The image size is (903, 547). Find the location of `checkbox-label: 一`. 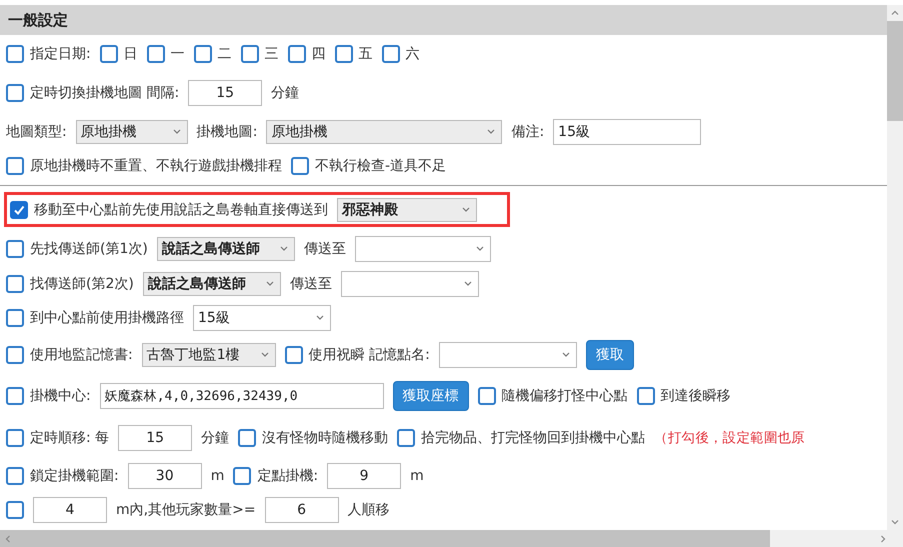

checkbox-label: 一 is located at coordinates (177, 54).